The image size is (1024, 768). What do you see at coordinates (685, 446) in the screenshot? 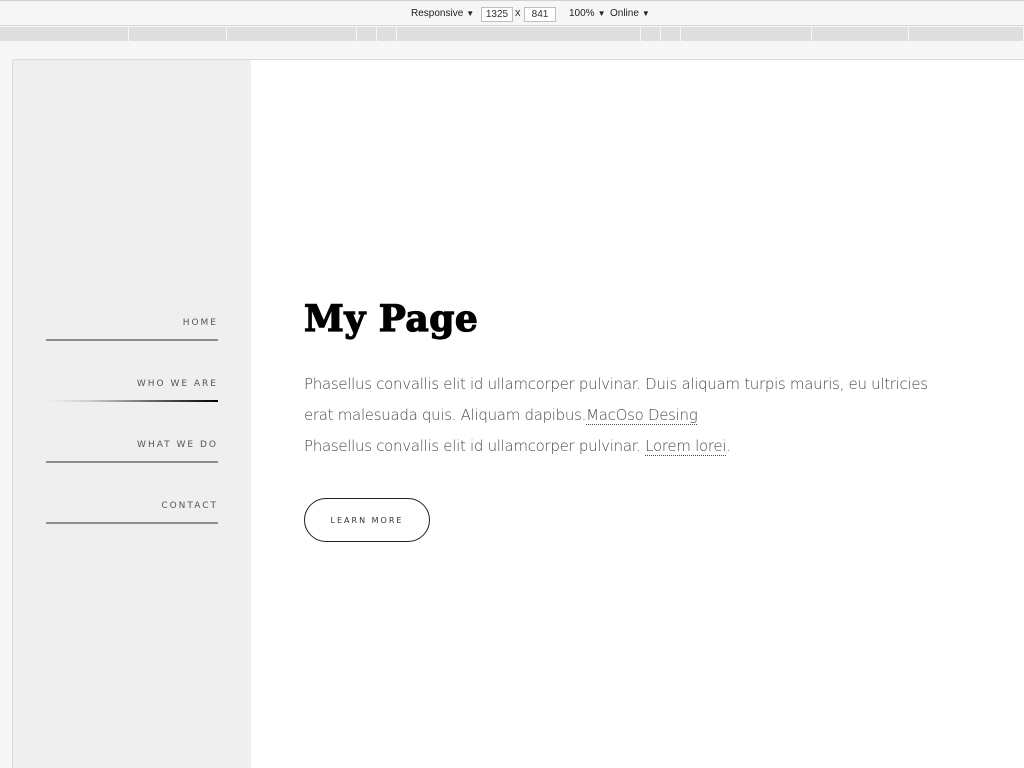
I see `lorem-link: Lorem lorei` at bounding box center [685, 446].